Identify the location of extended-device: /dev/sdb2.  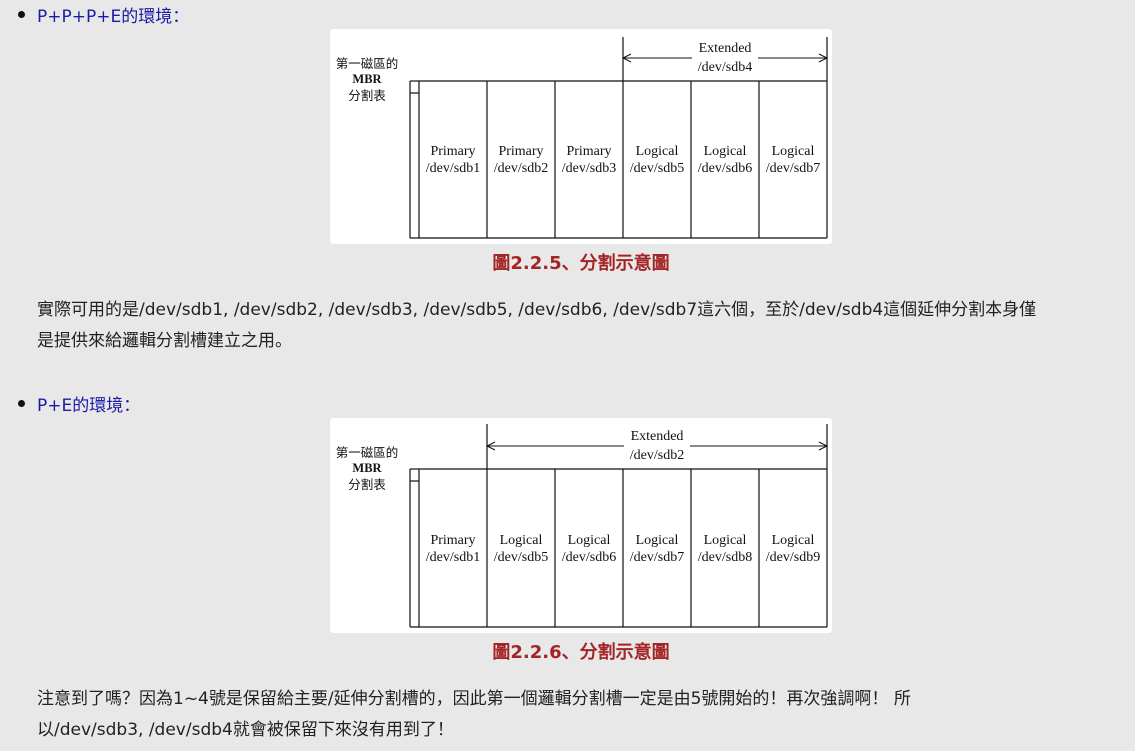
(657, 455).